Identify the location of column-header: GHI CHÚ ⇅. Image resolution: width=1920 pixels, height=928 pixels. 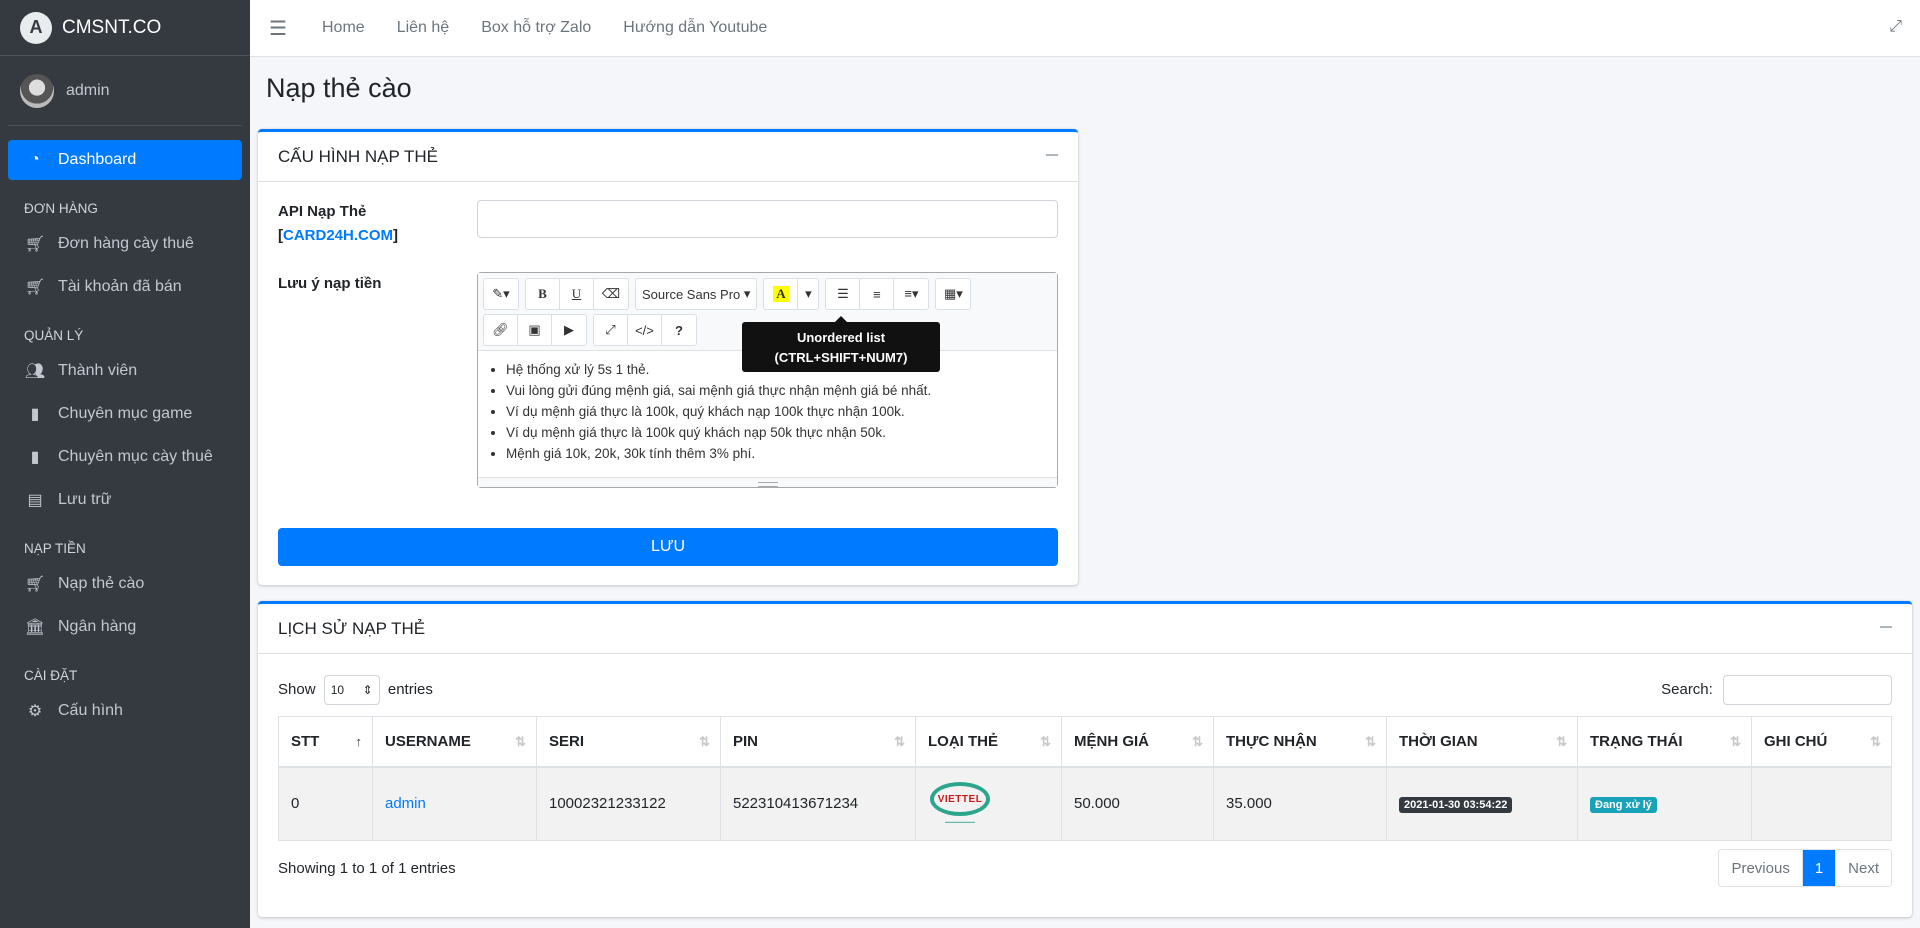
(1821, 742).